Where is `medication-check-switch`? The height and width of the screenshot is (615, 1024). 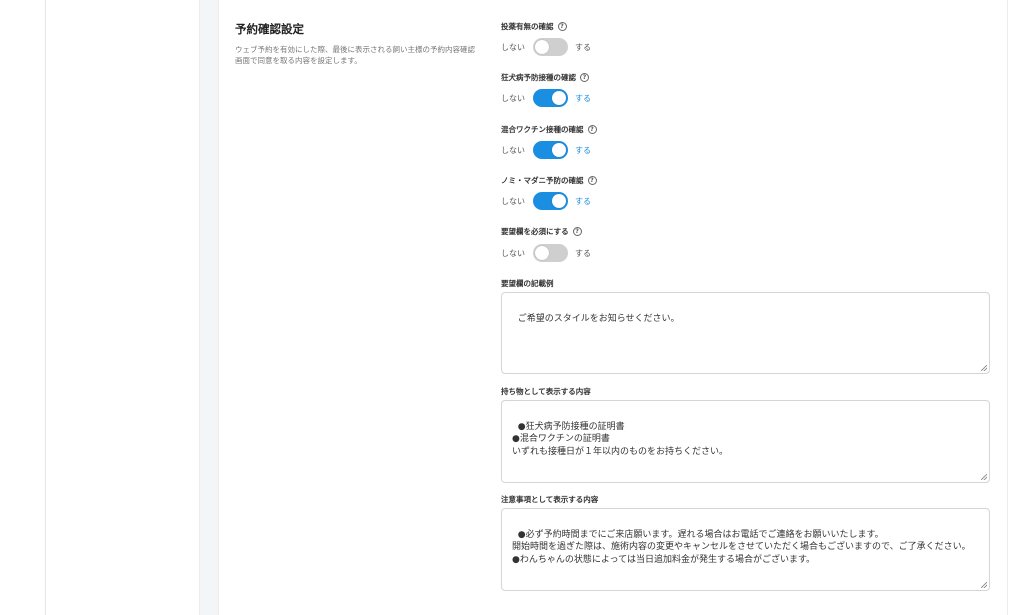 medication-check-switch is located at coordinates (550, 47).